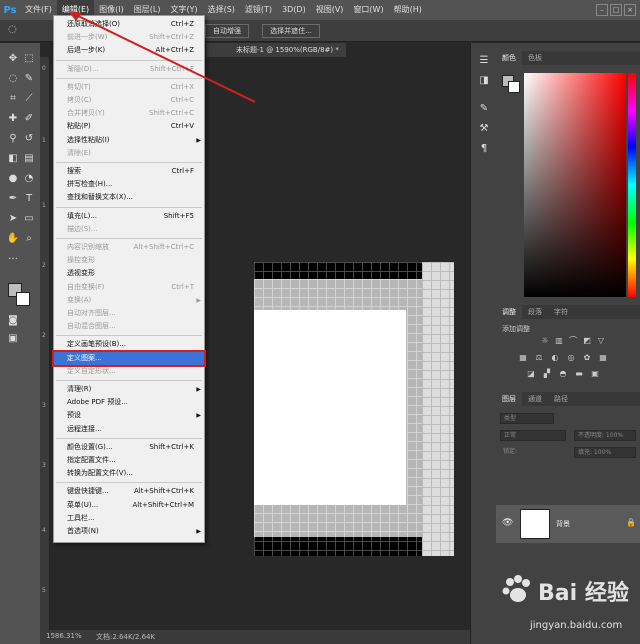 This screenshot has height=644, width=640. What do you see at coordinates (129, 126) in the screenshot?
I see `edit-menu-item-7: 粘贴(P) Ctrl+V` at bounding box center [129, 126].